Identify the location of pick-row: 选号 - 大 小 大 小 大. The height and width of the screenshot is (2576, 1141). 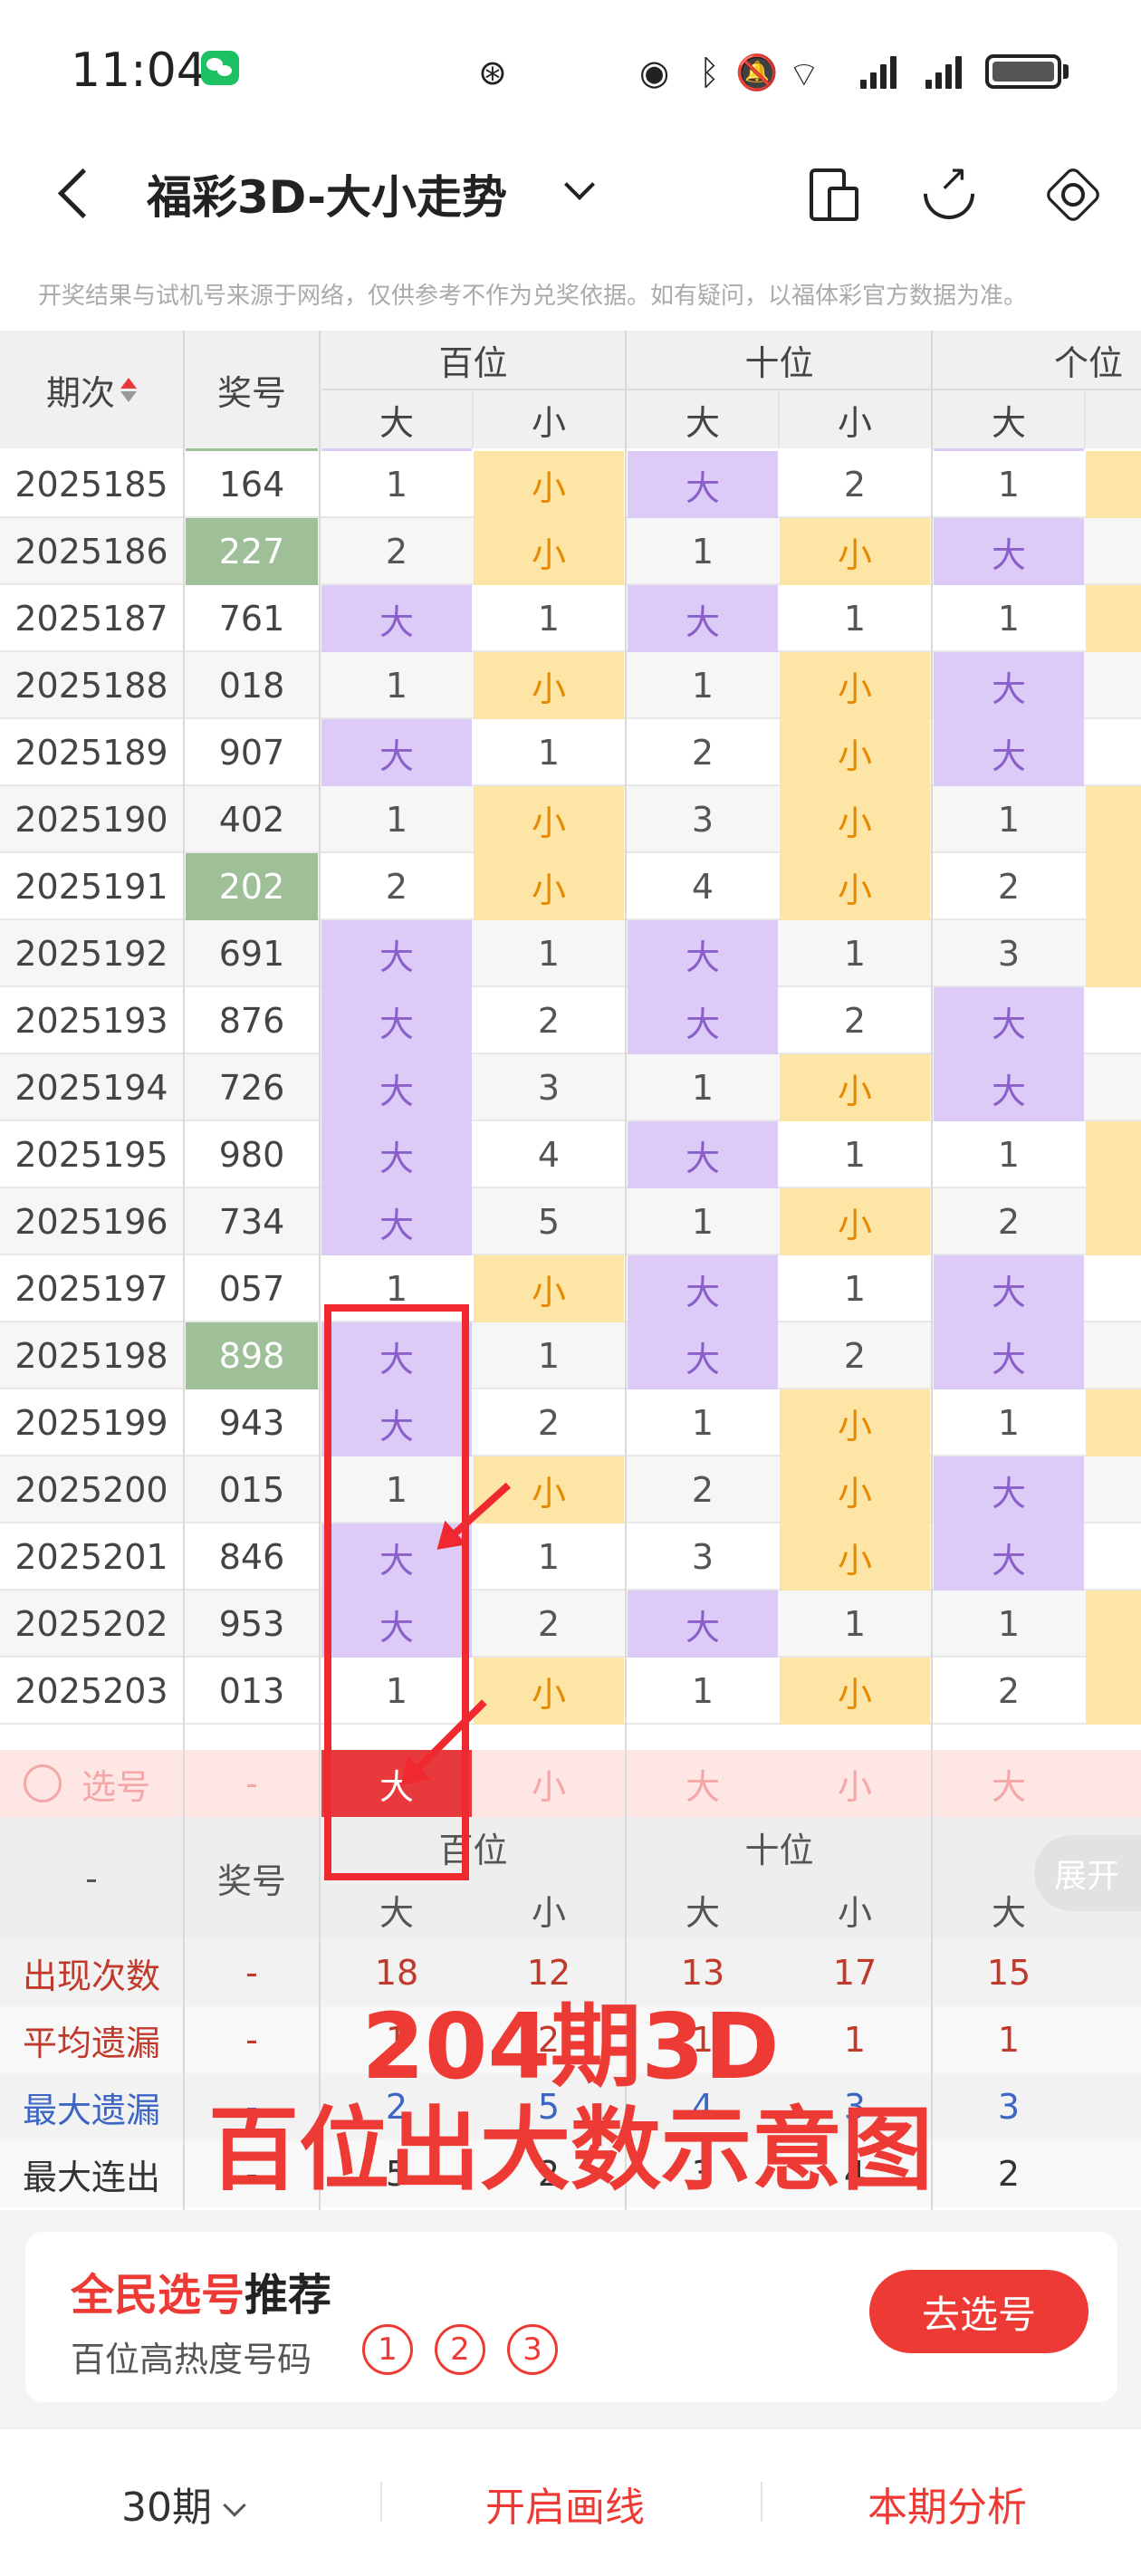
(570, 1783).